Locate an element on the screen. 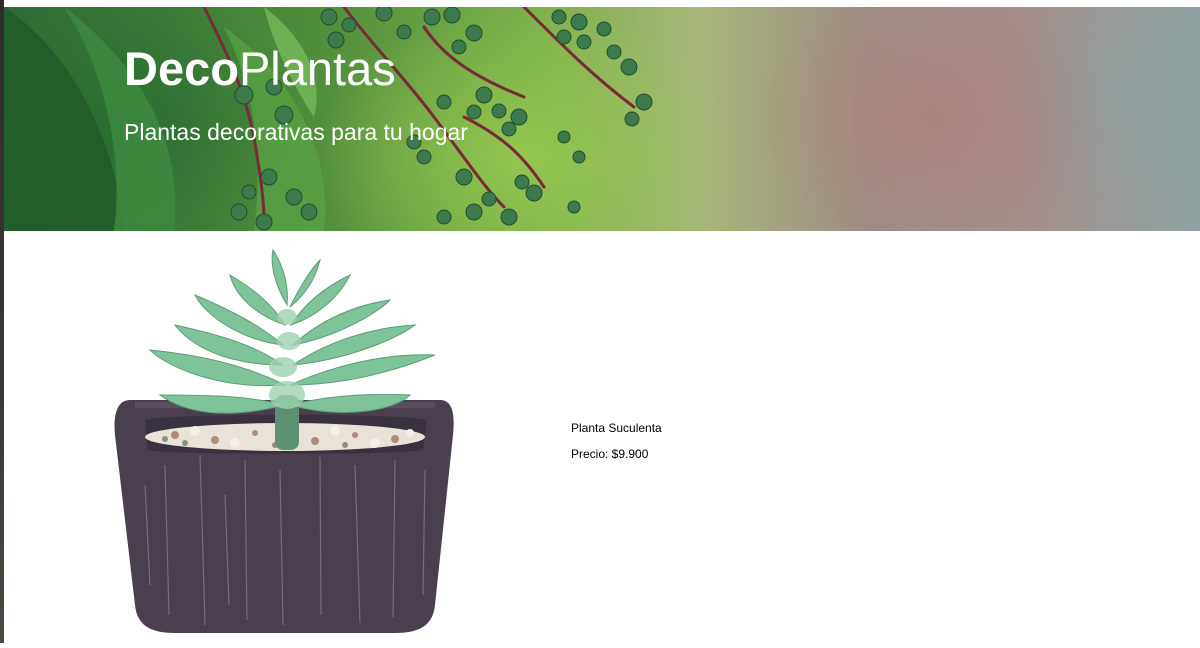  product-info: Planta Suculenta Precio: $9.900 is located at coordinates (616, 441).